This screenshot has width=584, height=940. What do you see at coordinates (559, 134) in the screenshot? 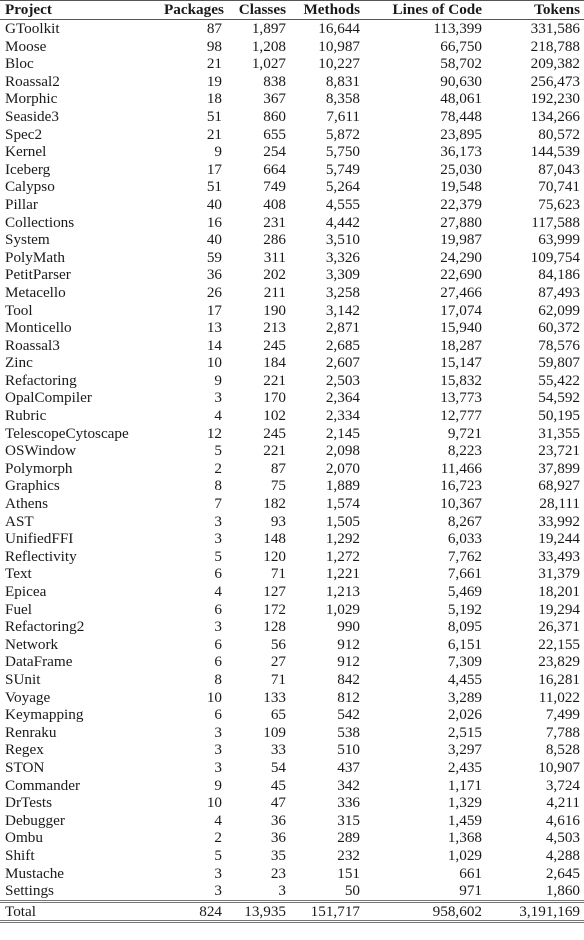
I see `tokens-cell: 80,572` at bounding box center [559, 134].